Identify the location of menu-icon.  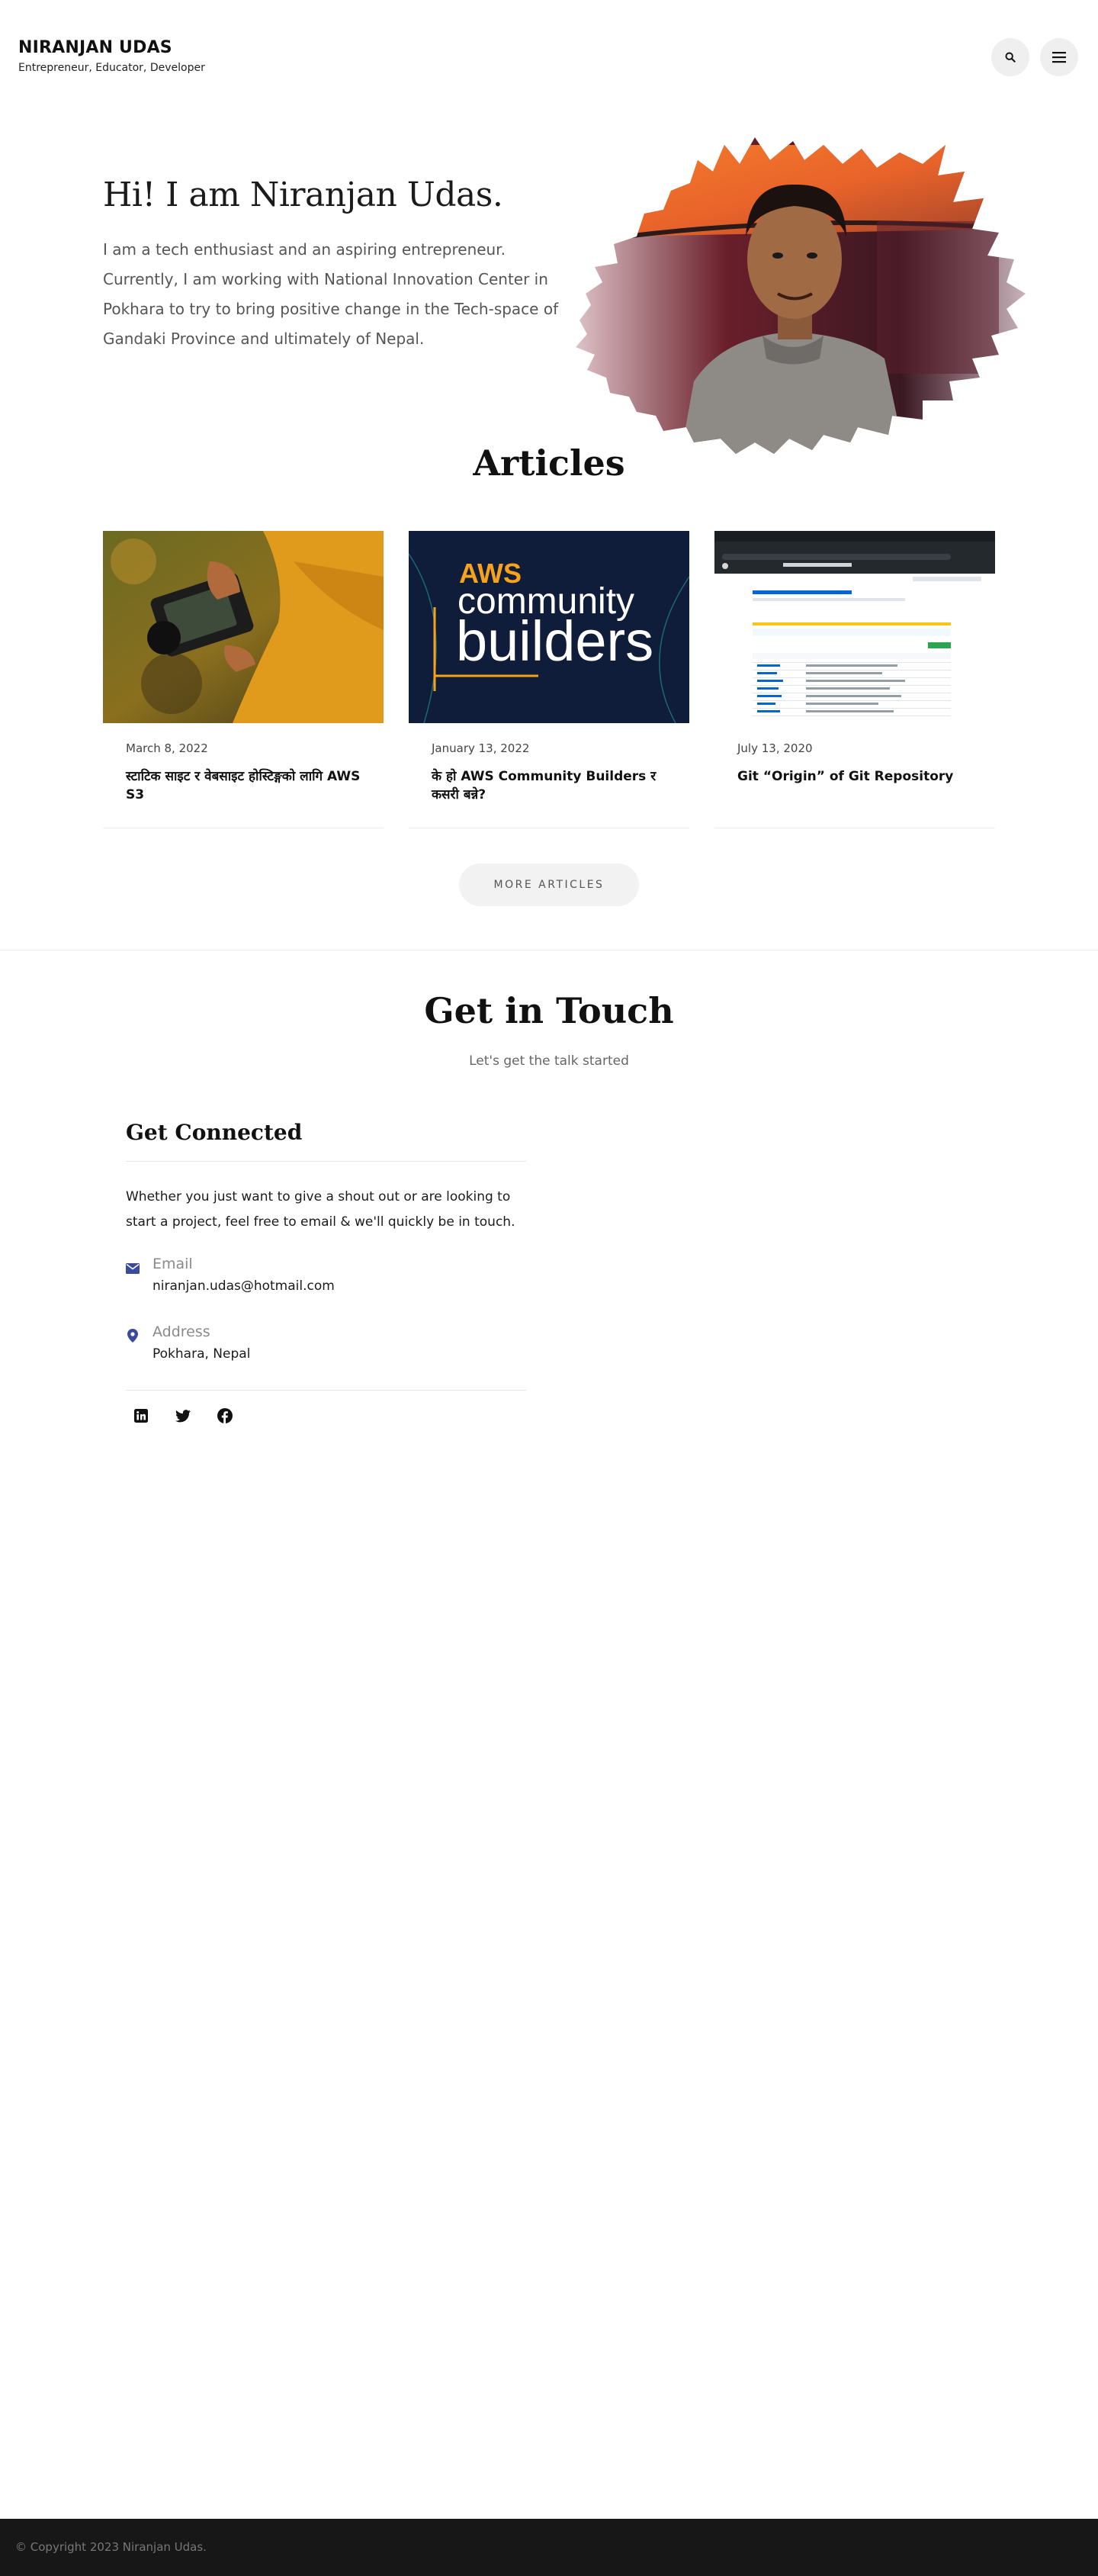
(1059, 58).